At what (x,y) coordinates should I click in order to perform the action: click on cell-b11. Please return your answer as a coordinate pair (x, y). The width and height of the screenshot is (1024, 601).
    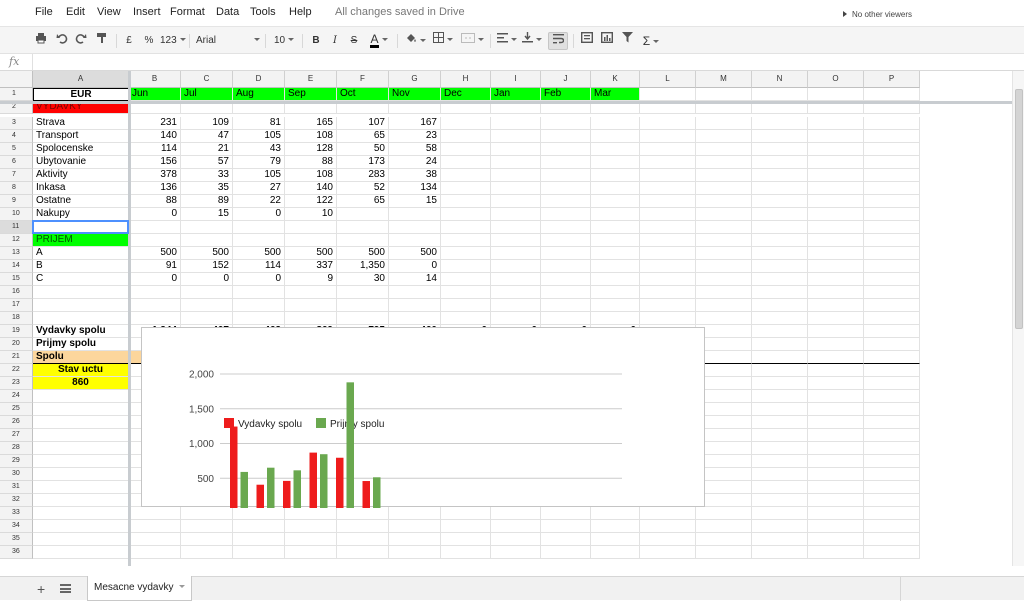
    Looking at the image, I should click on (155, 227).